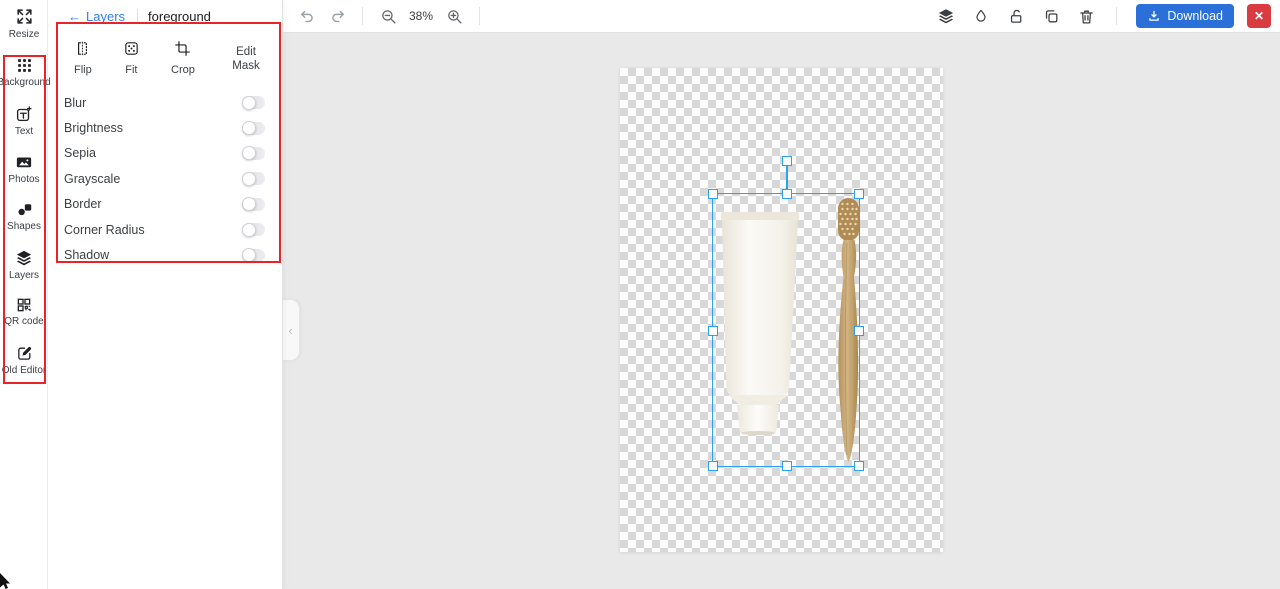 The image size is (1280, 589). I want to click on zoom-in-icon, so click(454, 16).